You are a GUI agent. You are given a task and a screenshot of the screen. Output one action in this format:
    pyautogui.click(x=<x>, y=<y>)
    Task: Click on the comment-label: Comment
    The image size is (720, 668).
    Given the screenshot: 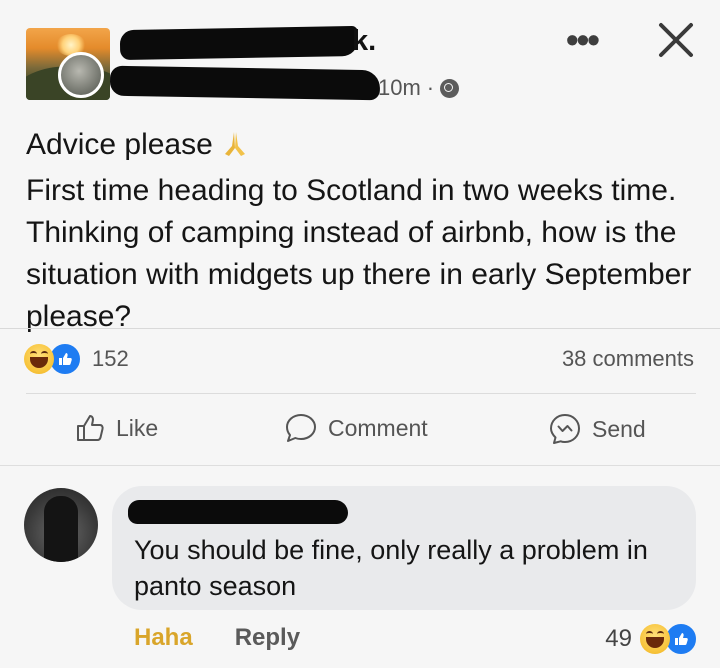 What is the action you would take?
    pyautogui.click(x=378, y=427)
    